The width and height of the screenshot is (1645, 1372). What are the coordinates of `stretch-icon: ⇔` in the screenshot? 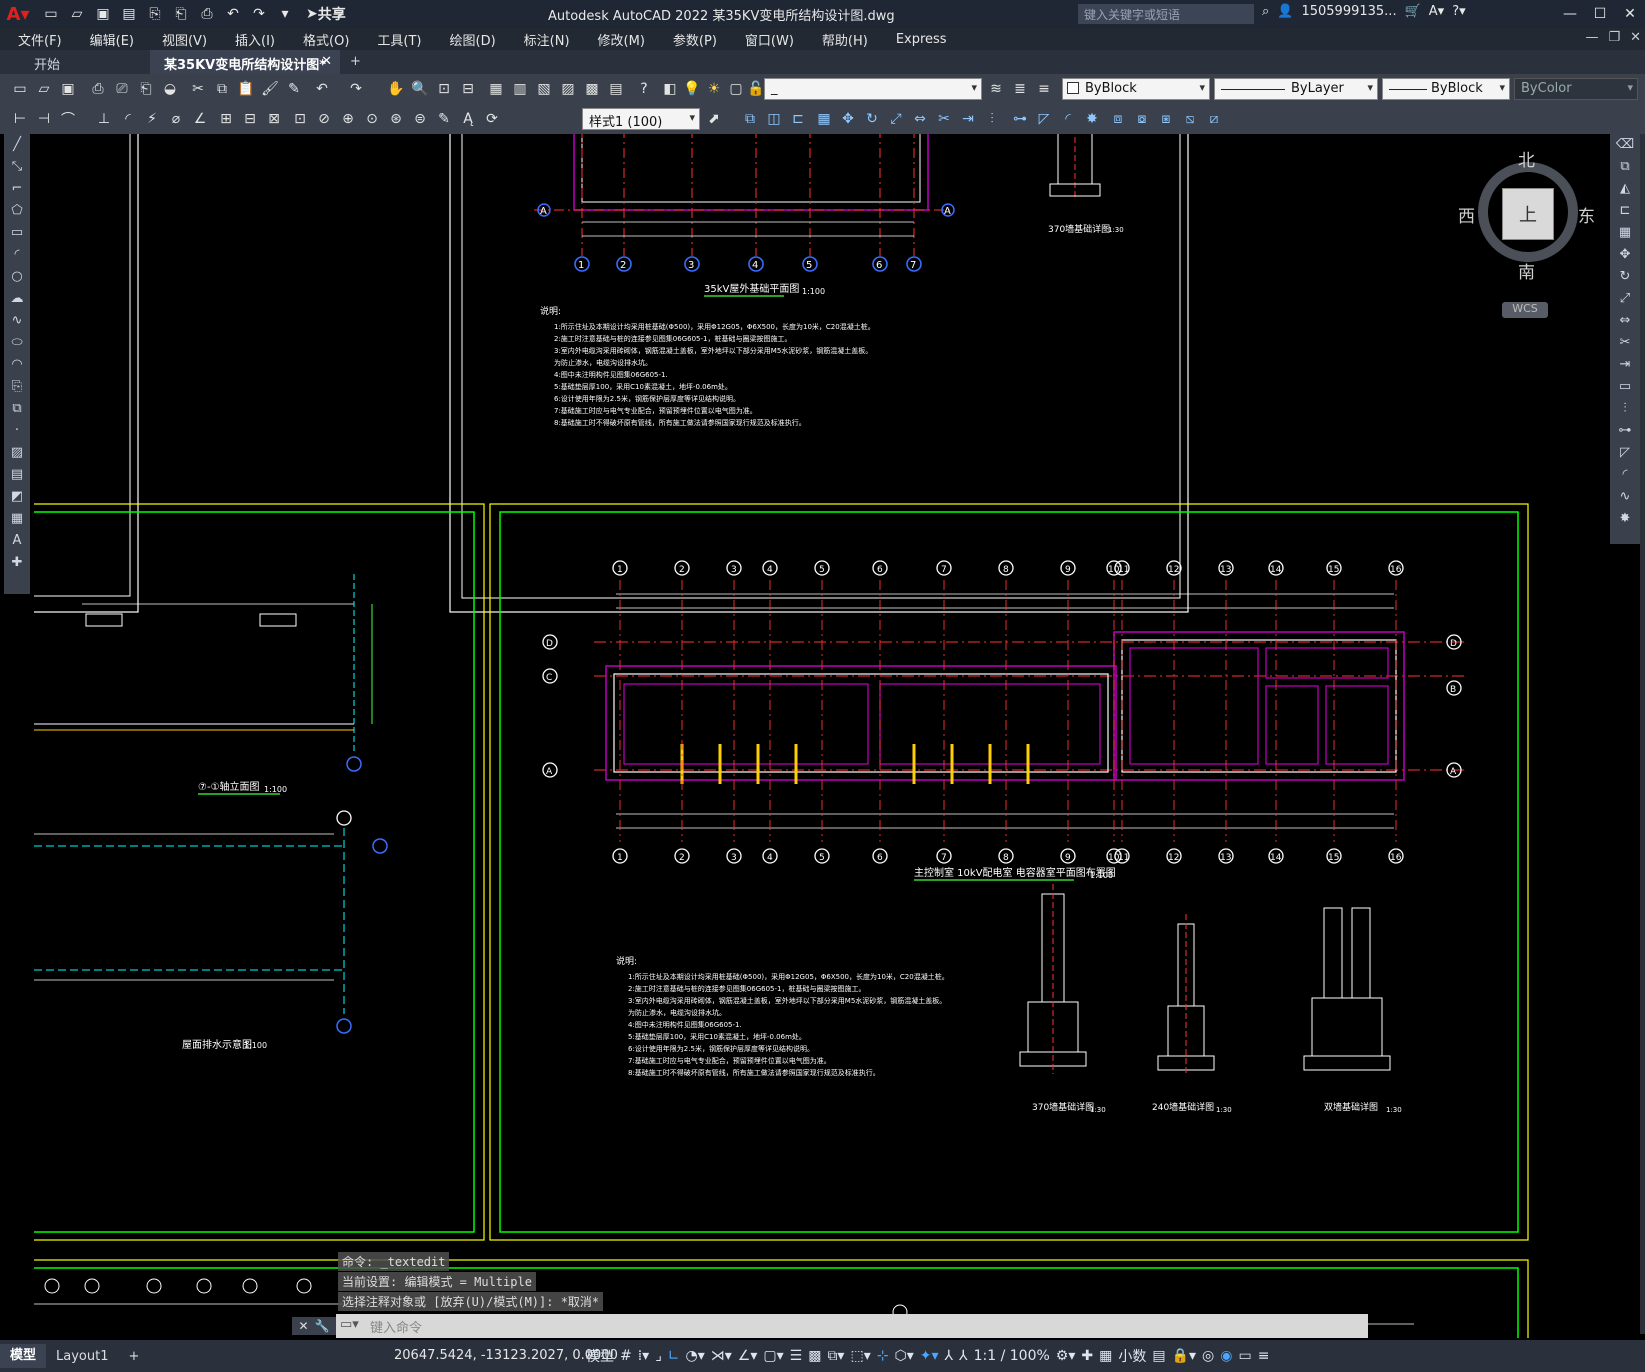 It's located at (920, 119).